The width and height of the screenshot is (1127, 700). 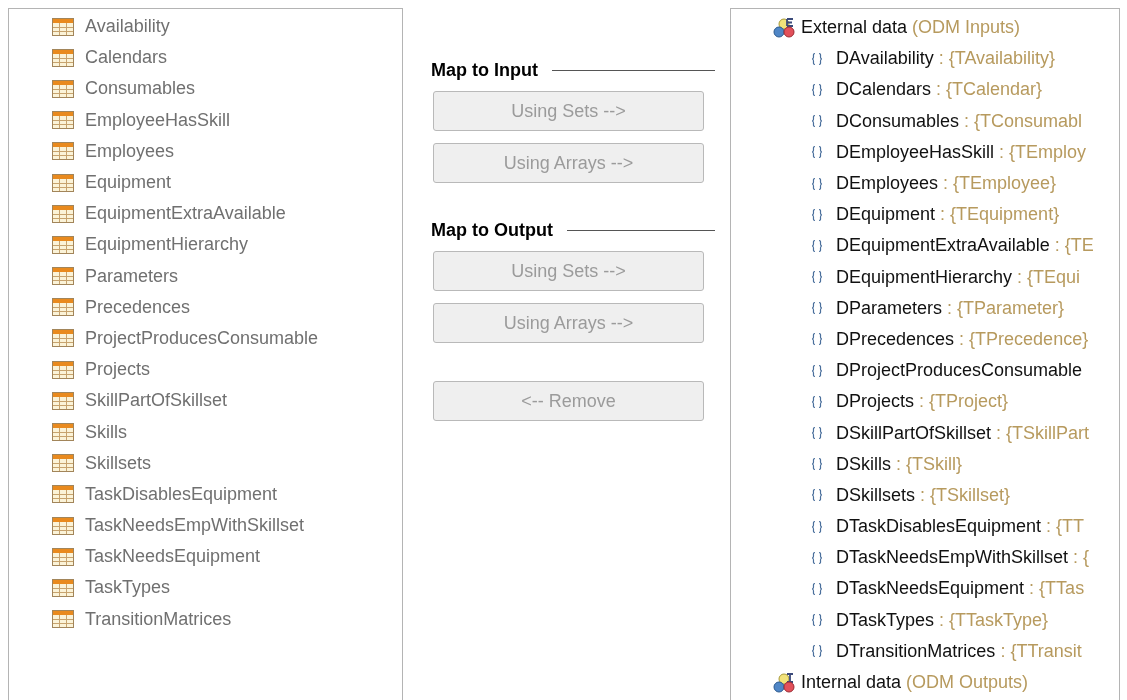 What do you see at coordinates (158, 120) in the screenshot?
I see `list-item: EmployeeHasSkill` at bounding box center [158, 120].